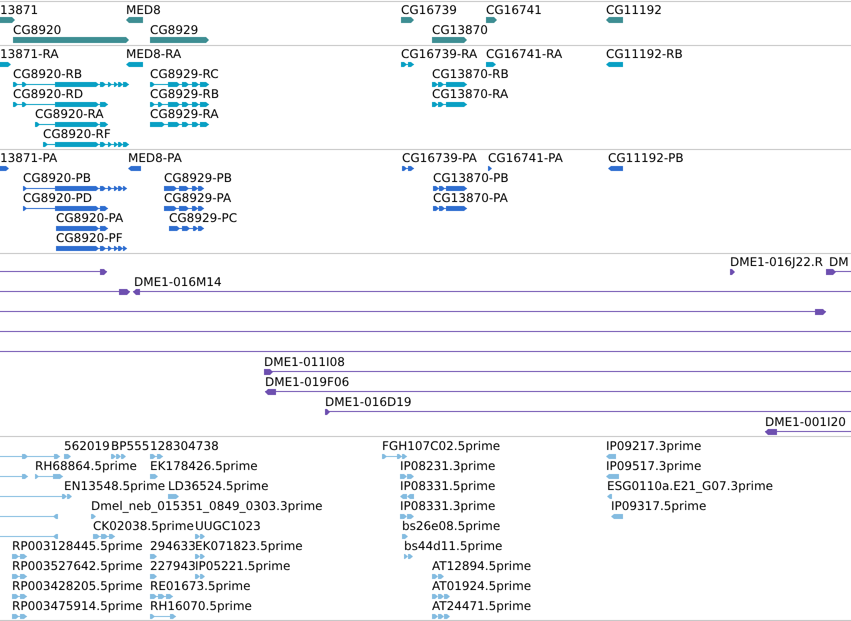 The height and width of the screenshot is (621, 851). I want to click on feature-label: CG16739-PA, so click(439, 158).